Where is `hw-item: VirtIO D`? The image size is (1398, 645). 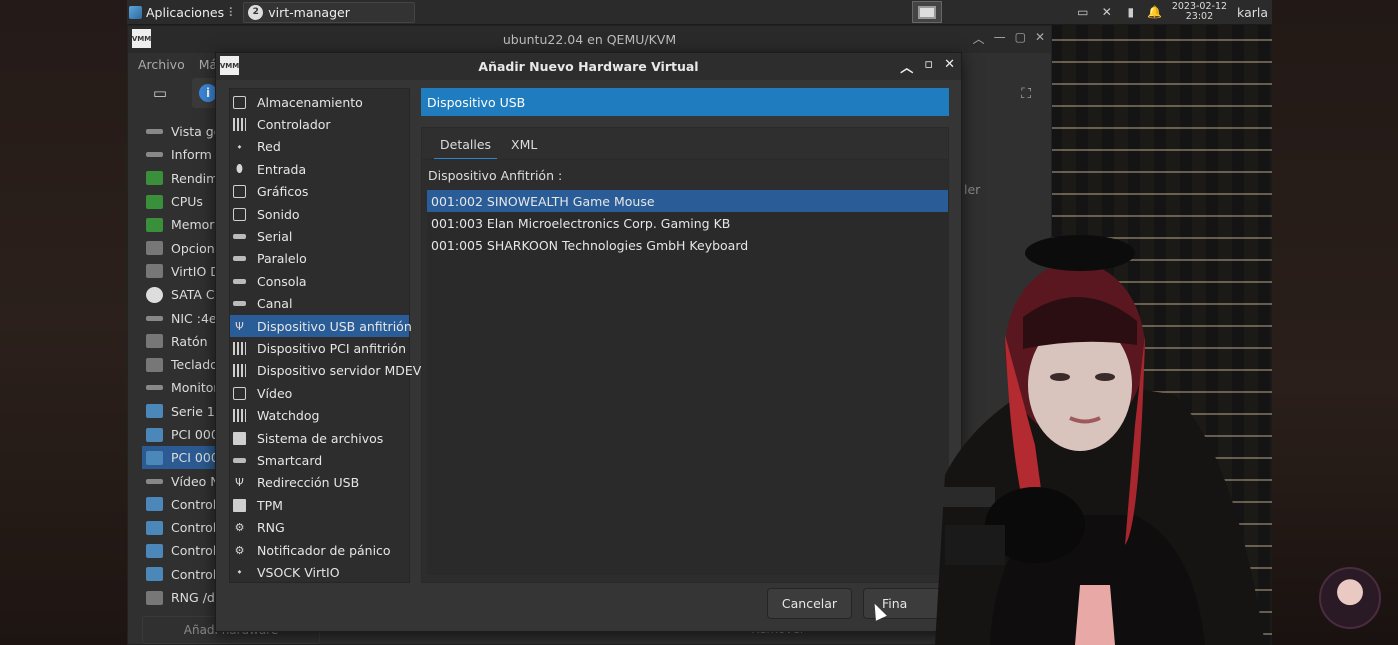 hw-item: VirtIO D is located at coordinates (180, 271).